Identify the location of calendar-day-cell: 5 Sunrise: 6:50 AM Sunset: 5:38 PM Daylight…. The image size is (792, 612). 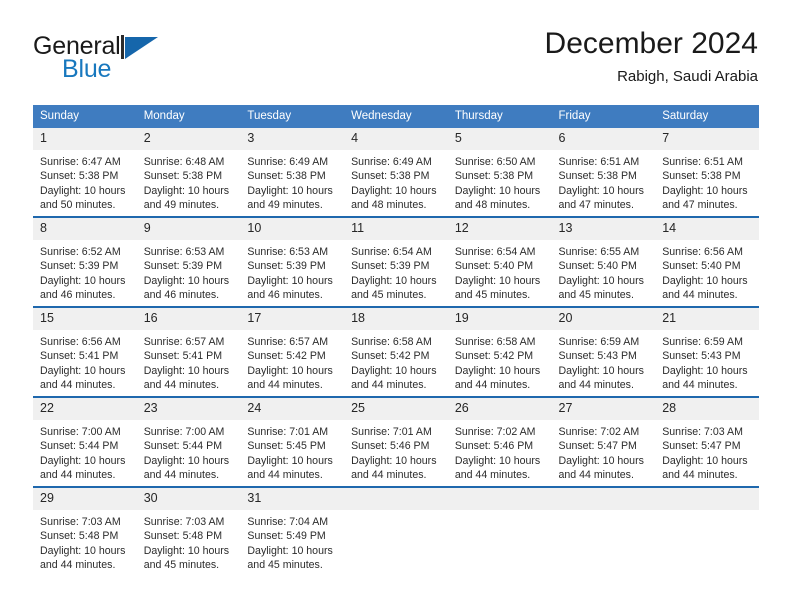
(499, 172).